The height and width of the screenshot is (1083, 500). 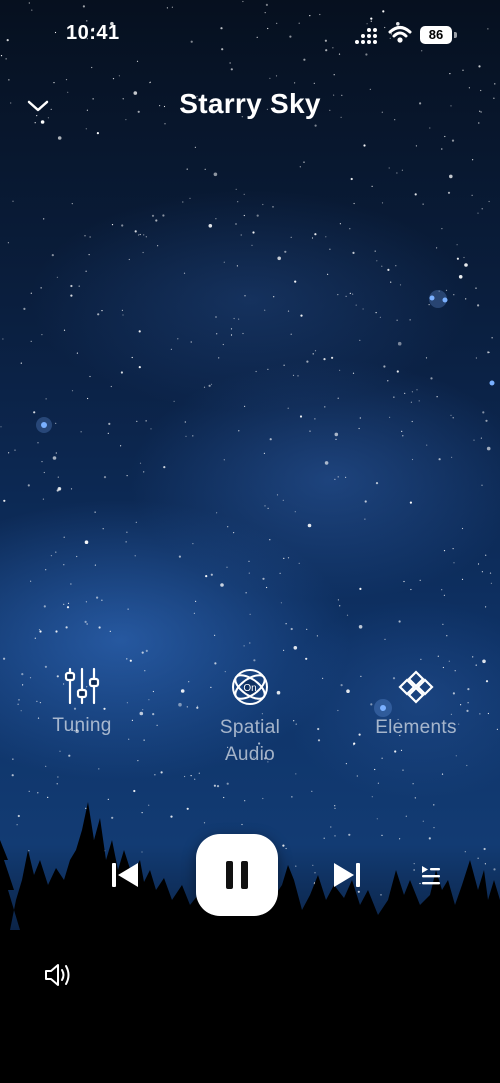 I want to click on previous-button, so click(x=125, y=877).